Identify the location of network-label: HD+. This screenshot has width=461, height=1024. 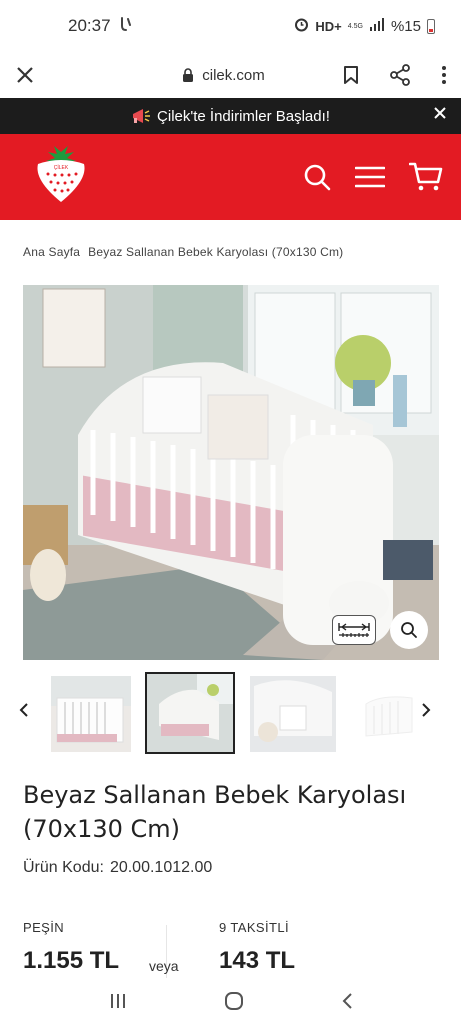
(328, 26).